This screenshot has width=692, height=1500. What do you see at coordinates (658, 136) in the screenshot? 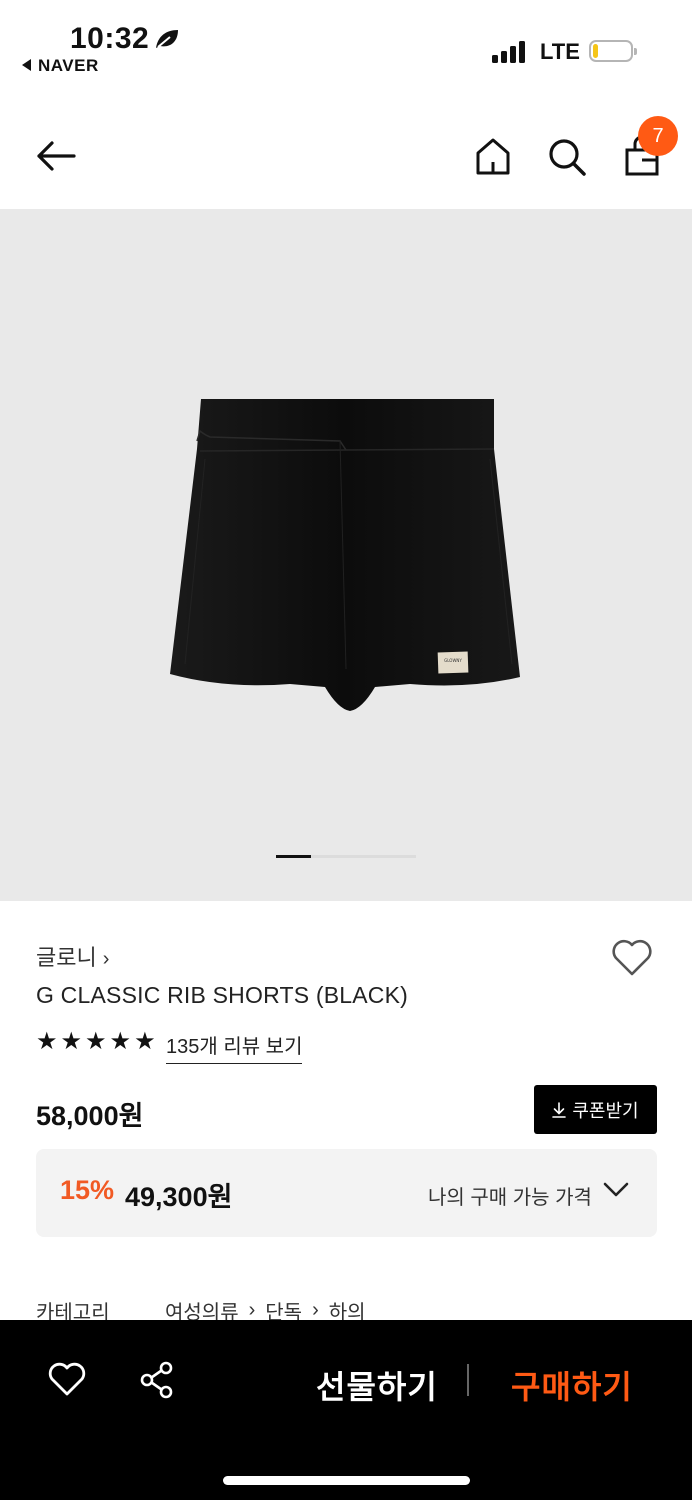
I see `cart-count-badge: 7` at bounding box center [658, 136].